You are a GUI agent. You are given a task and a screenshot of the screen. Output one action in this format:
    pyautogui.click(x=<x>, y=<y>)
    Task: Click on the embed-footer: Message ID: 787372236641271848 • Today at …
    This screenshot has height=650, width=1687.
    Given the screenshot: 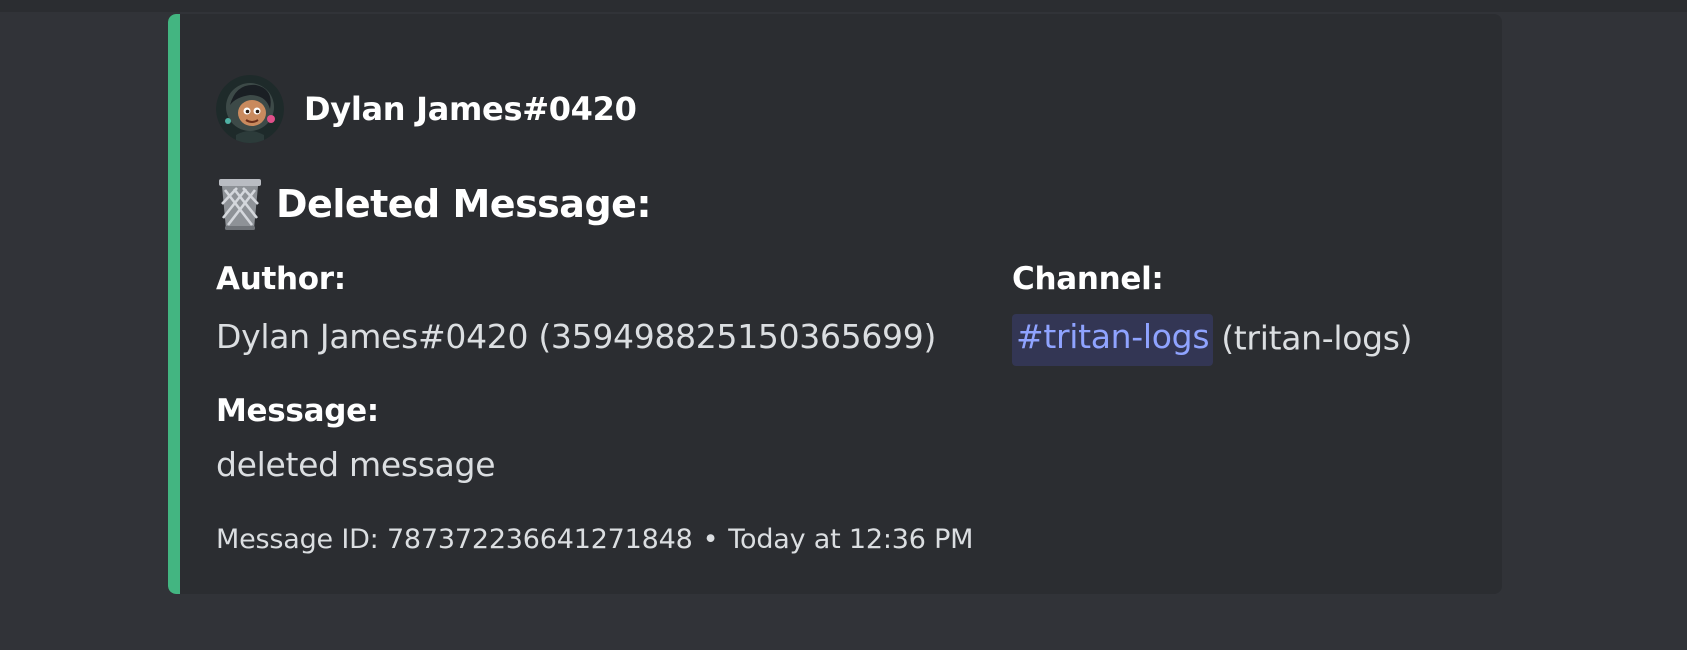 What is the action you would take?
    pyautogui.click(x=594, y=540)
    